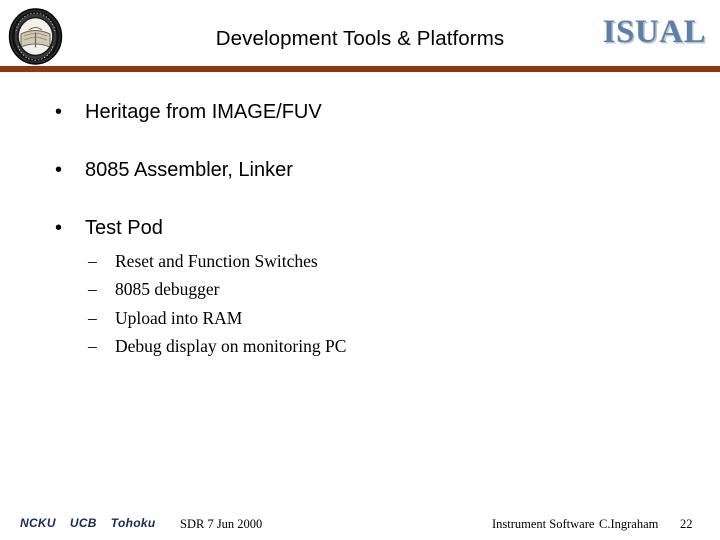 Image resolution: width=720 pixels, height=540 pixels. Describe the element at coordinates (654, 32) in the screenshot. I see `isual-logo: ISUAL` at that location.